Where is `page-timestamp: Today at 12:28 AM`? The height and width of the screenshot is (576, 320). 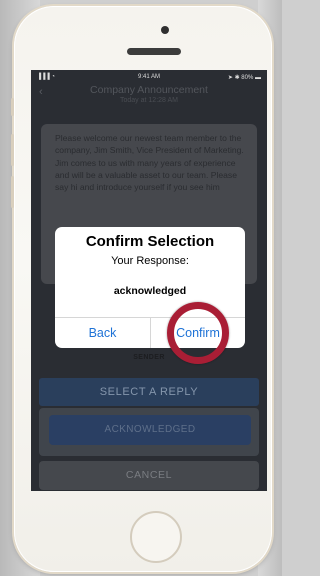
page-timestamp: Today at 12:28 AM is located at coordinates (149, 100).